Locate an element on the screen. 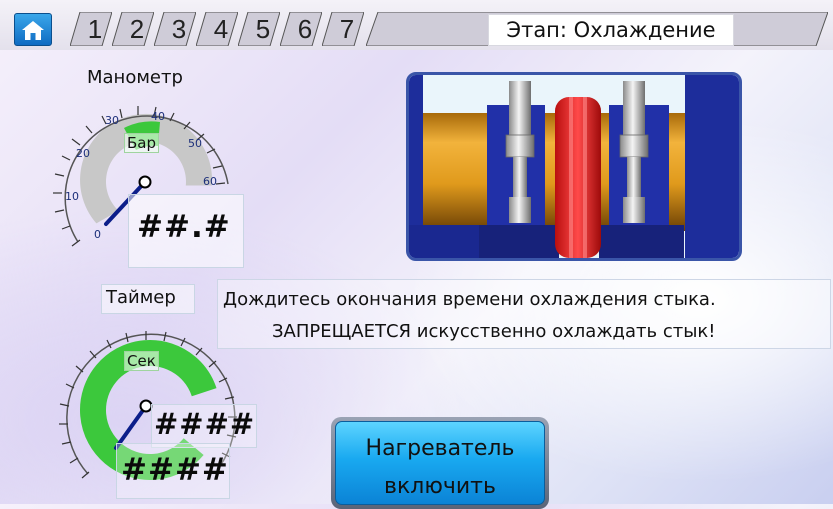  tab-step-3-label: 3 is located at coordinates (179, 29).